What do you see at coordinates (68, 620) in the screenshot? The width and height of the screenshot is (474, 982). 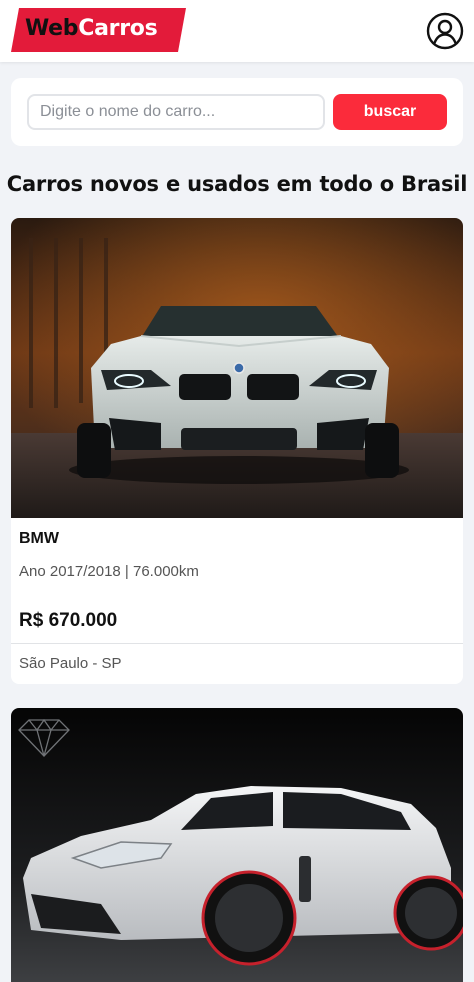 I see `car-price: R$ 670.000` at bounding box center [68, 620].